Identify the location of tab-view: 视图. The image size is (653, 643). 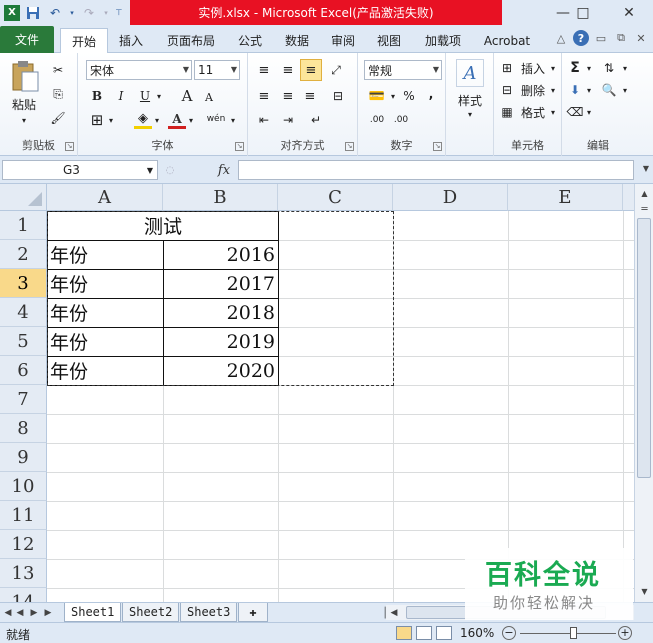
(389, 40).